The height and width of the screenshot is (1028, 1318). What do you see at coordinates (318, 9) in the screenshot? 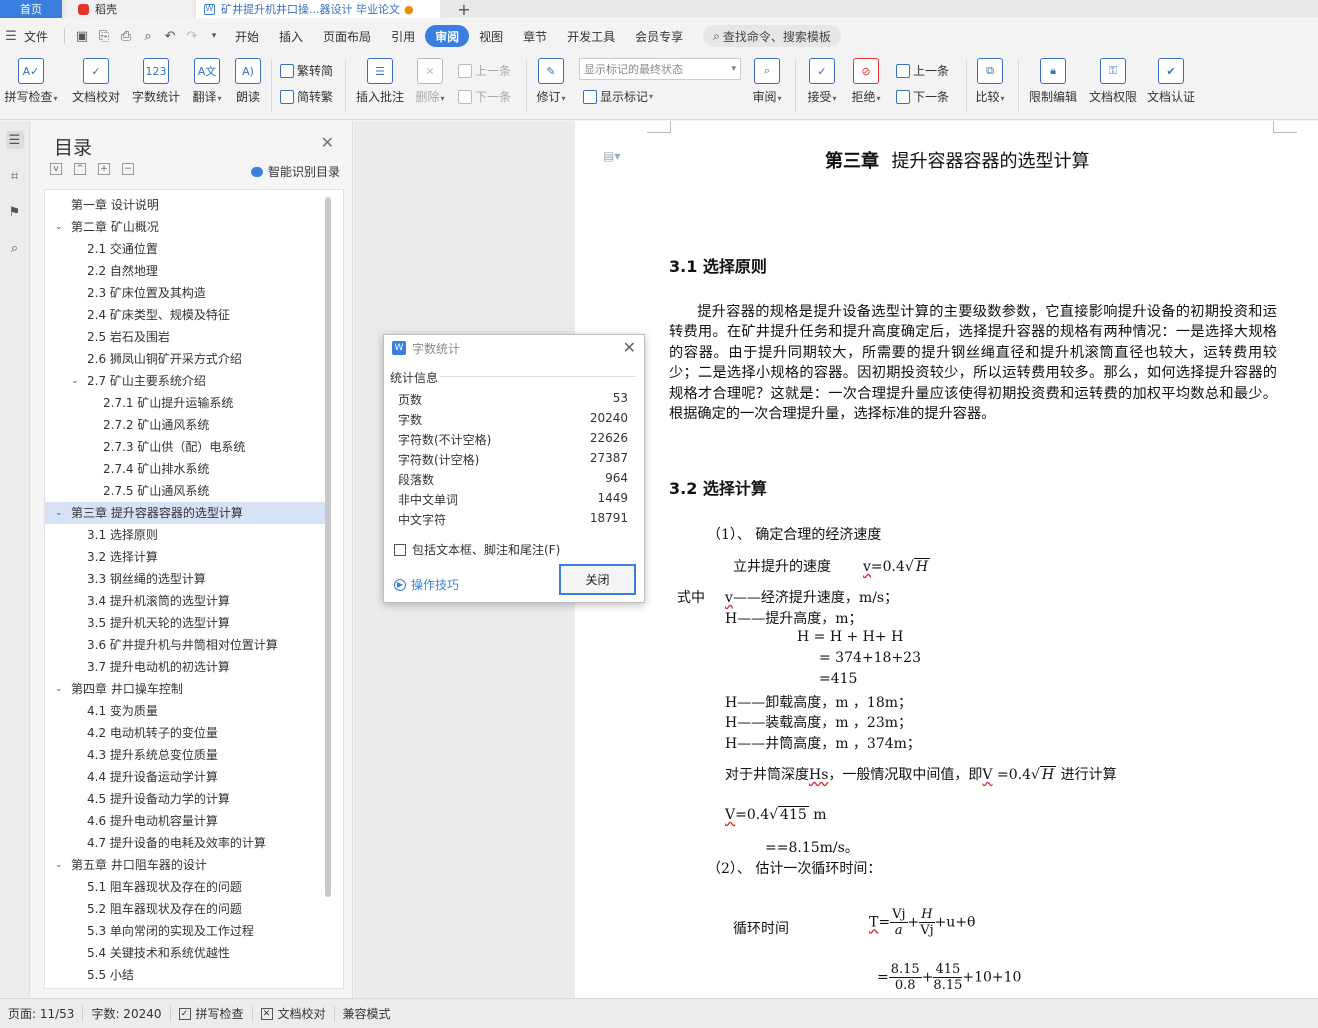
I see `tab-document: W 矿井提升机井口操...器设计 毕业论文 ●` at bounding box center [318, 9].